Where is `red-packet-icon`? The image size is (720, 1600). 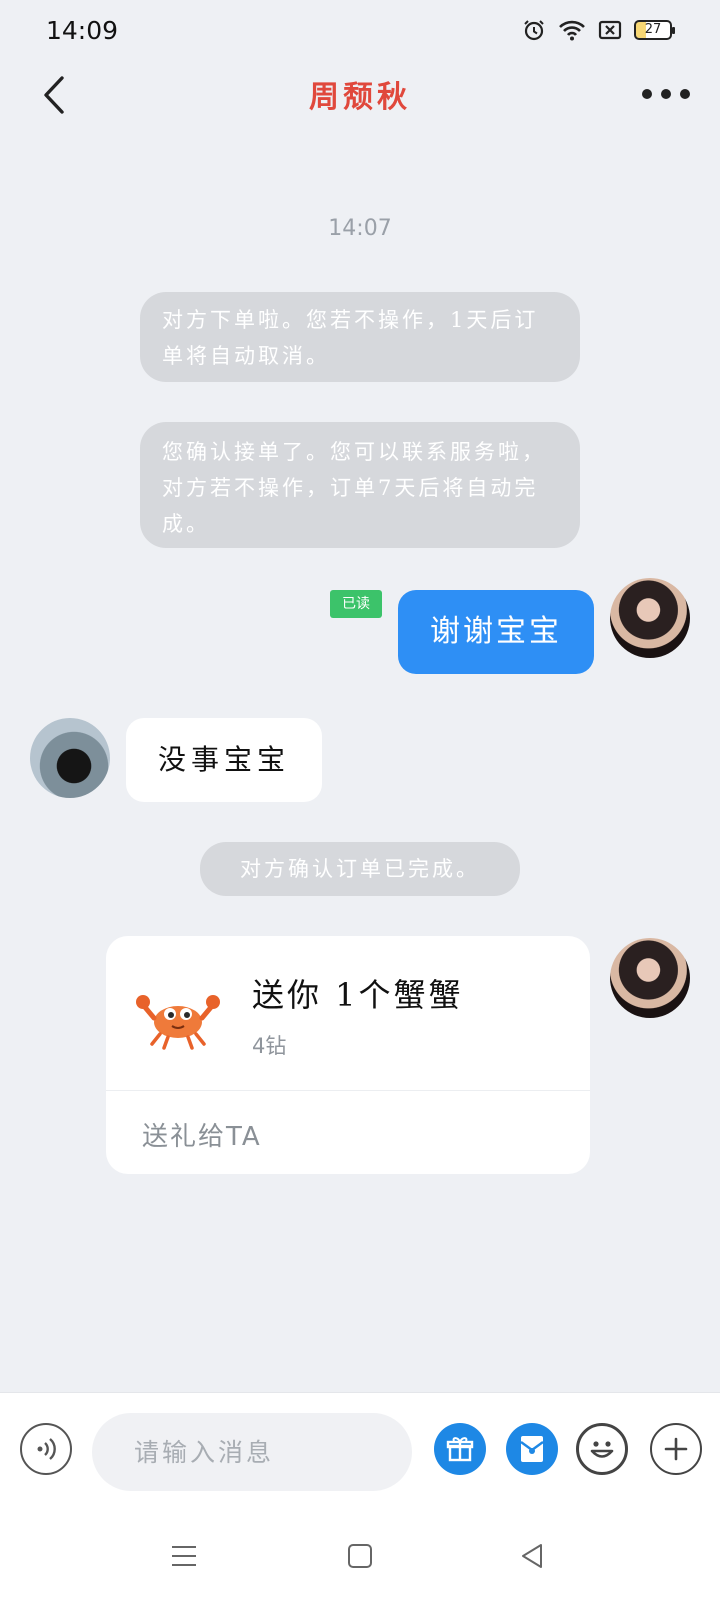
red-packet-icon is located at coordinates (532, 1449).